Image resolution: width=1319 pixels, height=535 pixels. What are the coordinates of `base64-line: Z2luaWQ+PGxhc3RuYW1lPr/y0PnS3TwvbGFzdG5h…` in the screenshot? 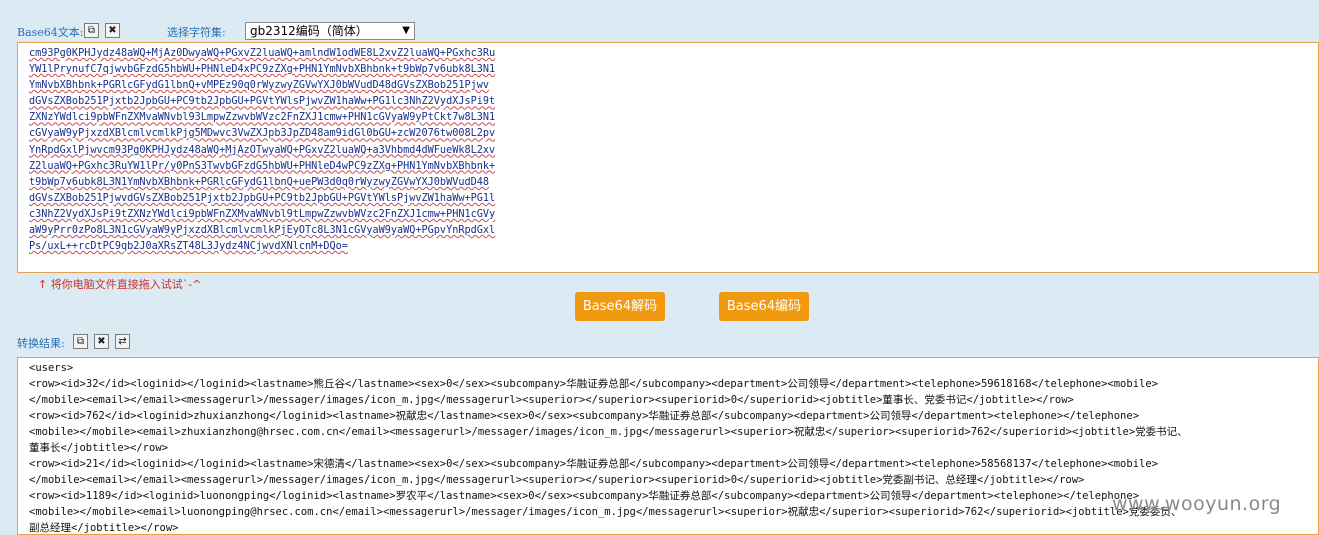 It's located at (262, 166).